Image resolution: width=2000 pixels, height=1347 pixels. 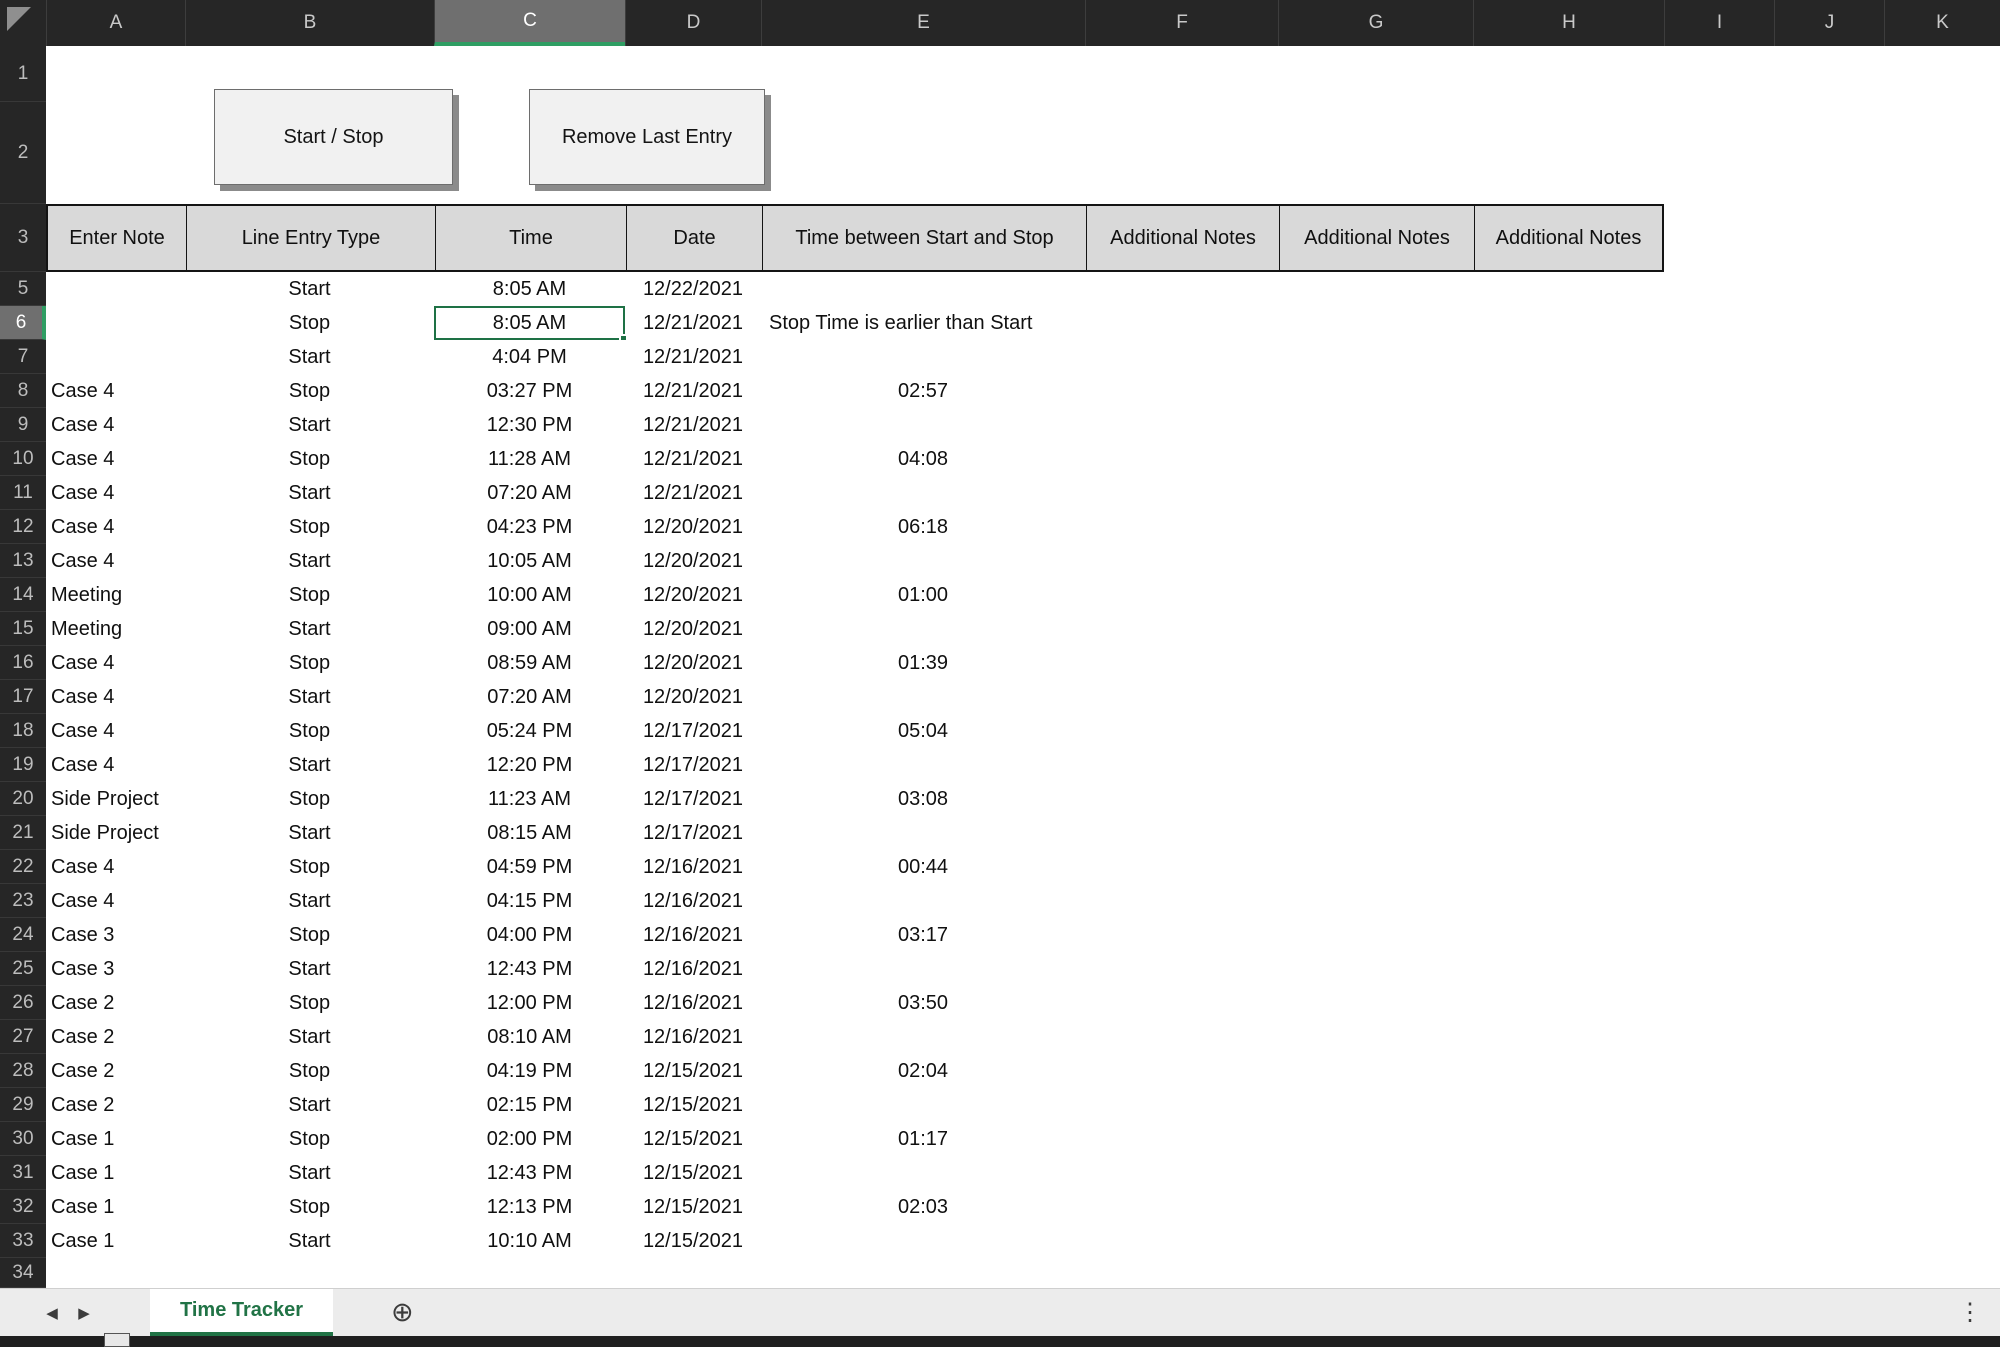 What do you see at coordinates (84, 1313) in the screenshot?
I see `next-sheet-icon: ▶` at bounding box center [84, 1313].